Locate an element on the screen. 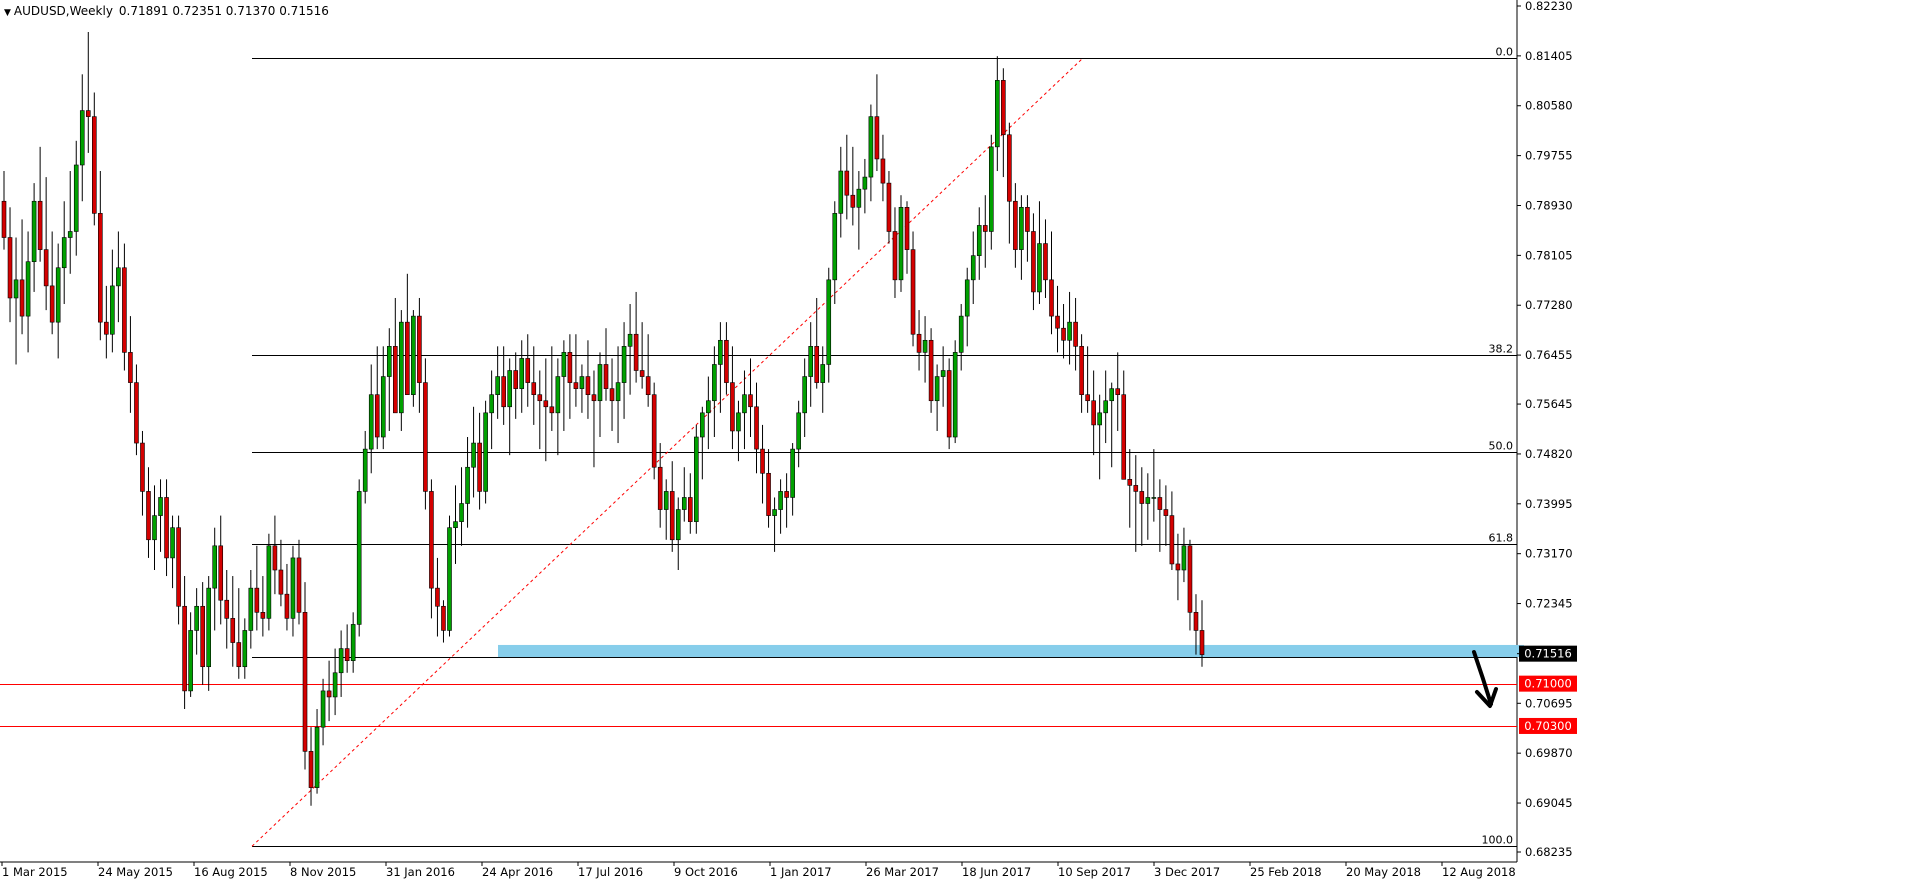  x-tick-label: 17 Jul 2016 is located at coordinates (610, 872).